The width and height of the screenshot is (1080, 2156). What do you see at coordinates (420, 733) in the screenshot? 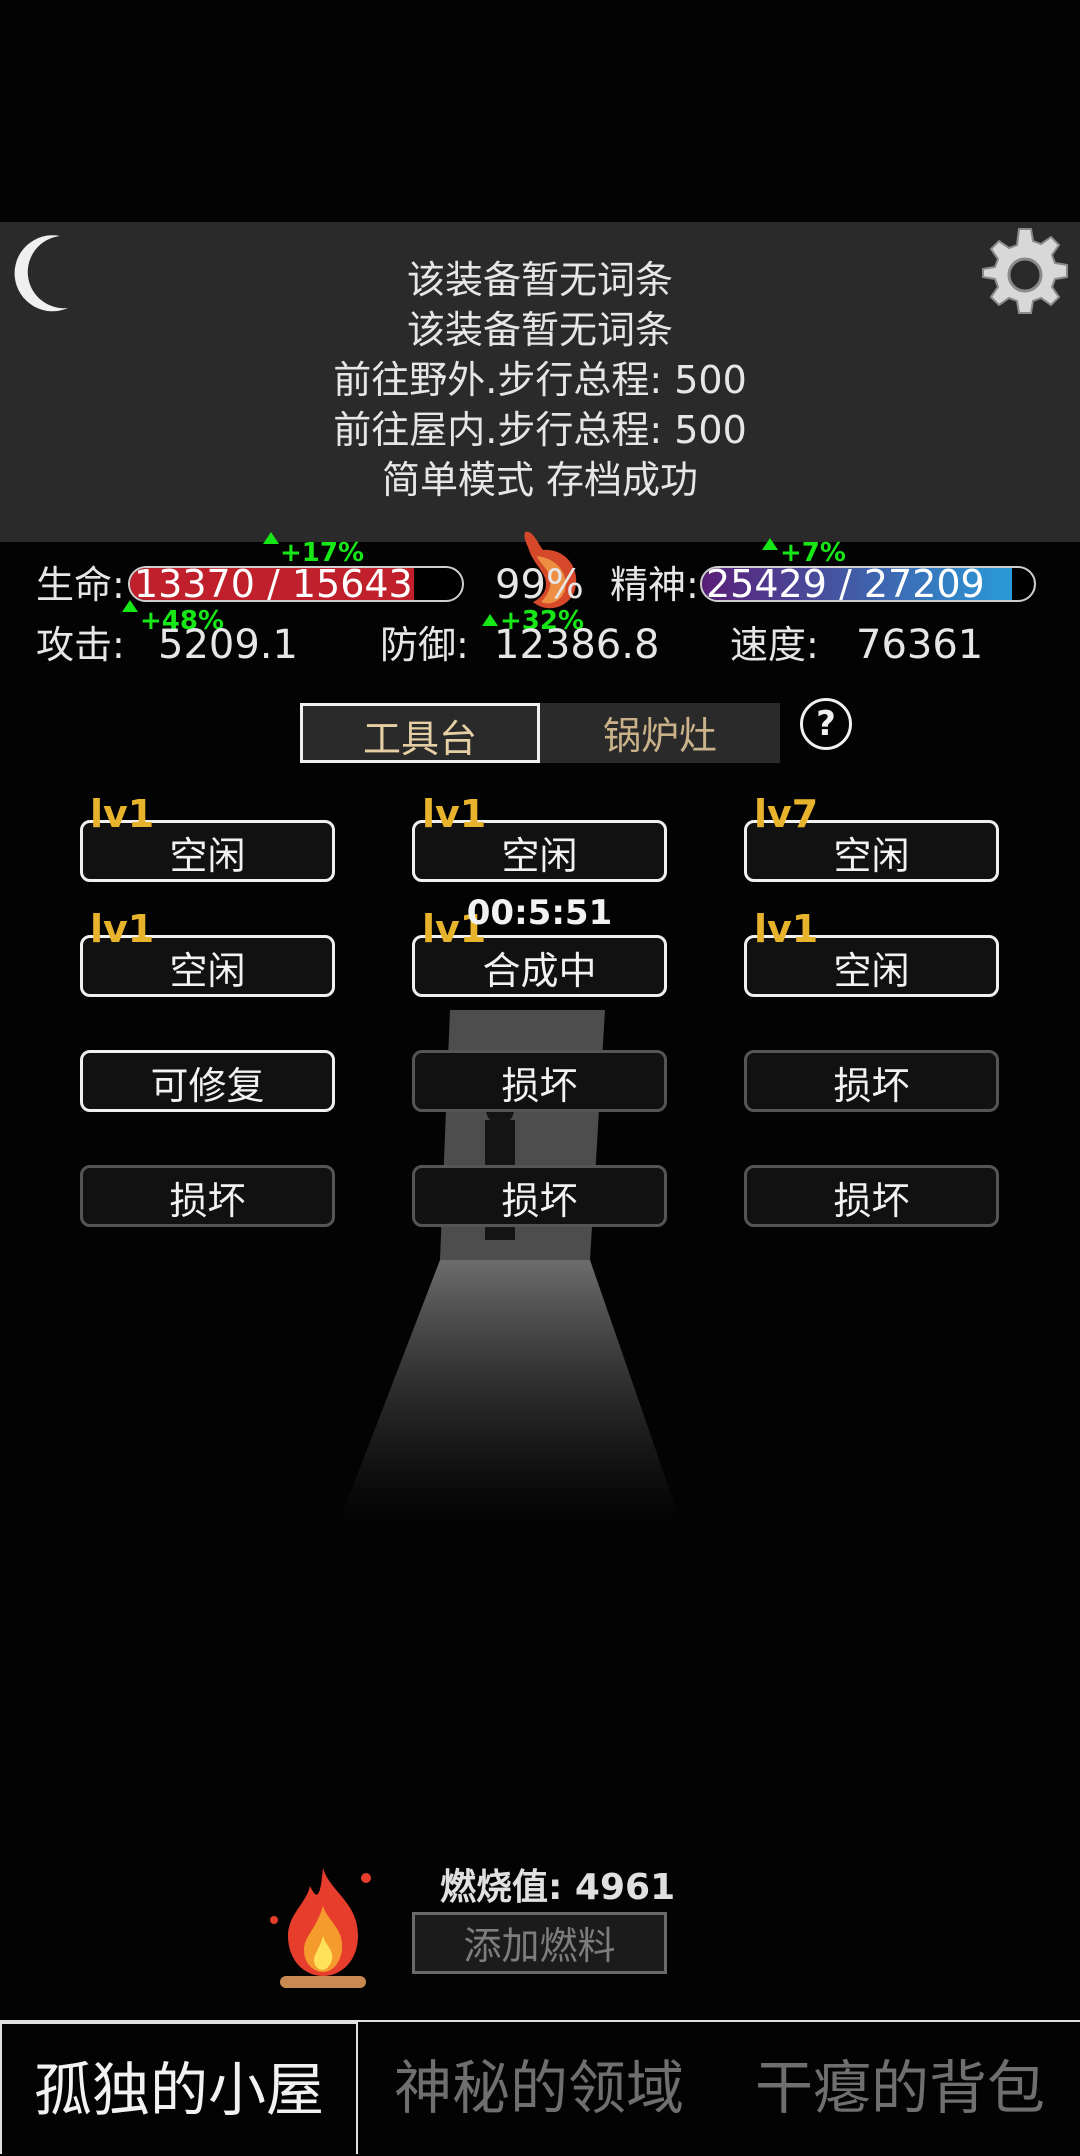
I see `tab-workbench: 工具台` at bounding box center [420, 733].